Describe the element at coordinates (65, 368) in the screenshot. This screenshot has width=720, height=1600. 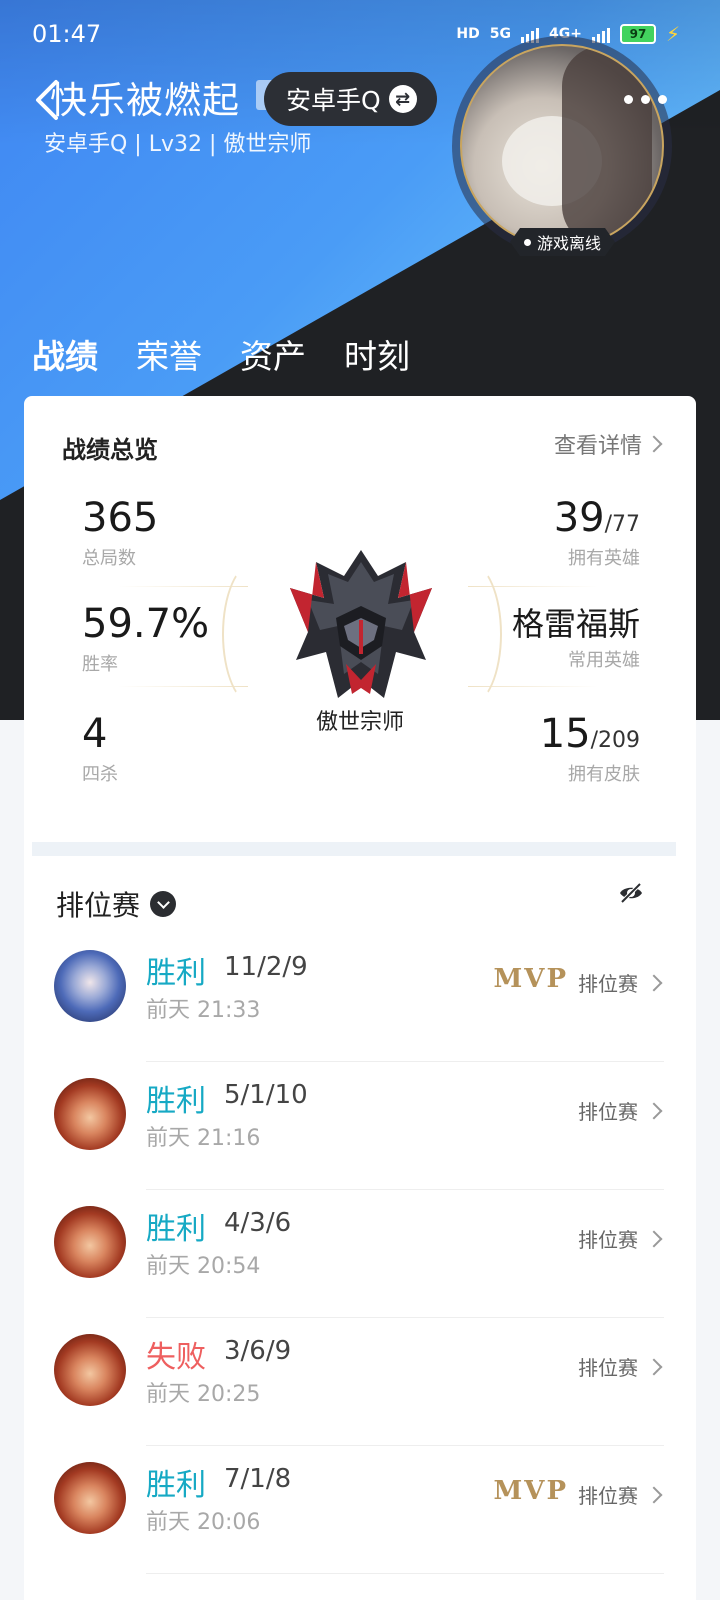
I see `tab-record: 战绩` at that location.